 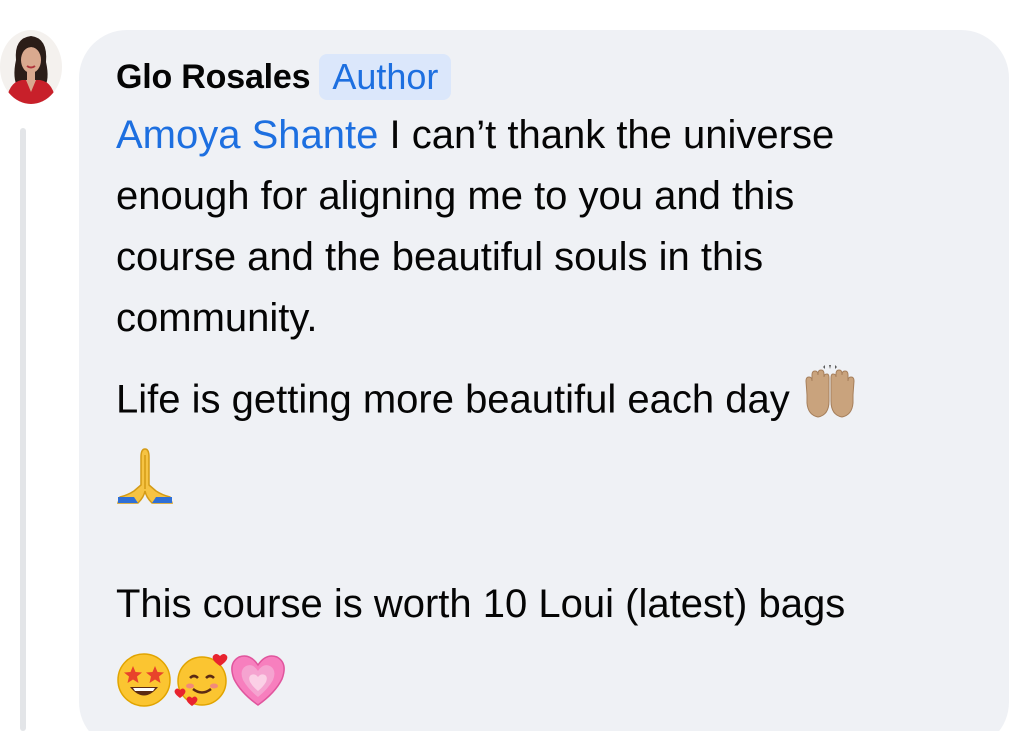 What do you see at coordinates (258, 689) in the screenshot?
I see `growing-heart-icon` at bounding box center [258, 689].